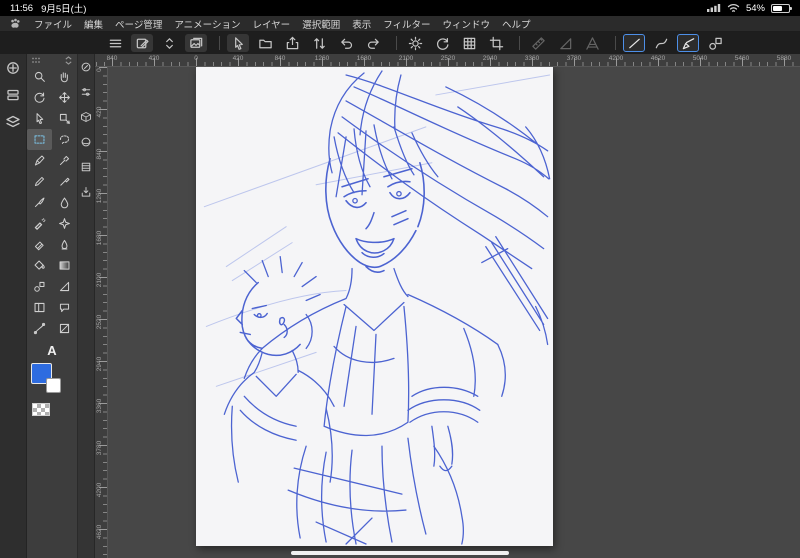 This screenshot has width=800, height=558. What do you see at coordinates (169, 43) in the screenshot?
I see `page-flip-icon` at bounding box center [169, 43].